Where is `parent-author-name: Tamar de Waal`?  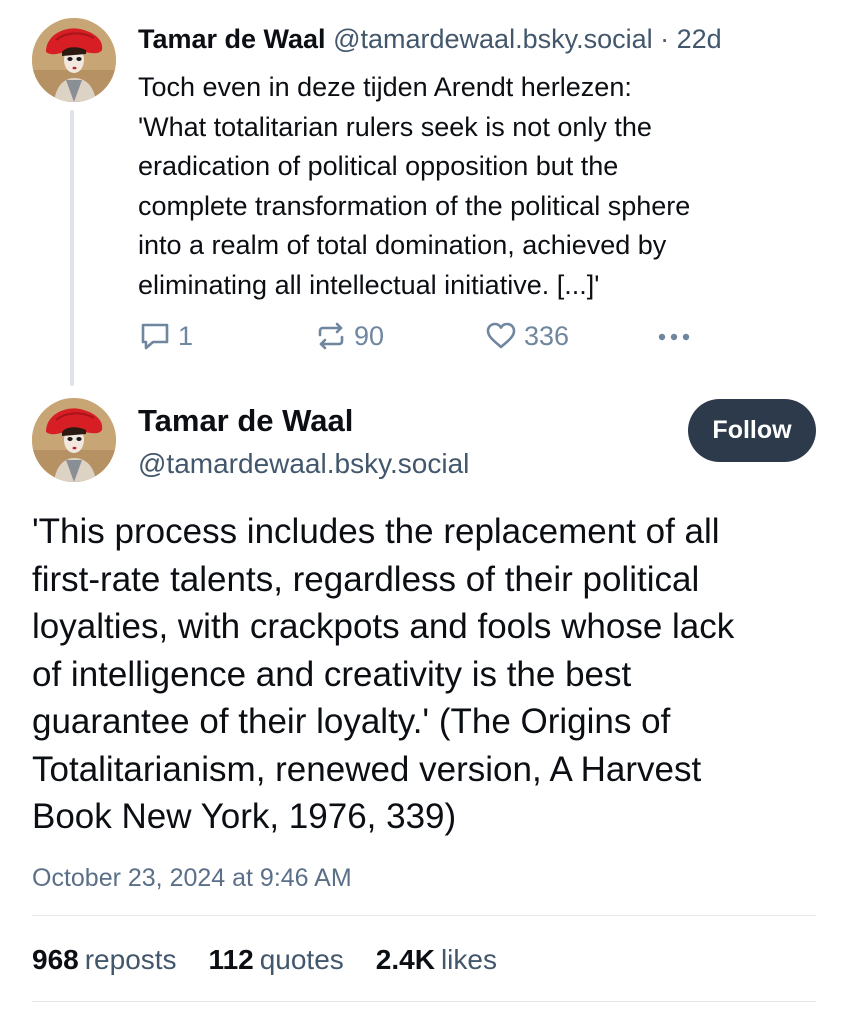 parent-author-name: Tamar de Waal is located at coordinates (232, 39).